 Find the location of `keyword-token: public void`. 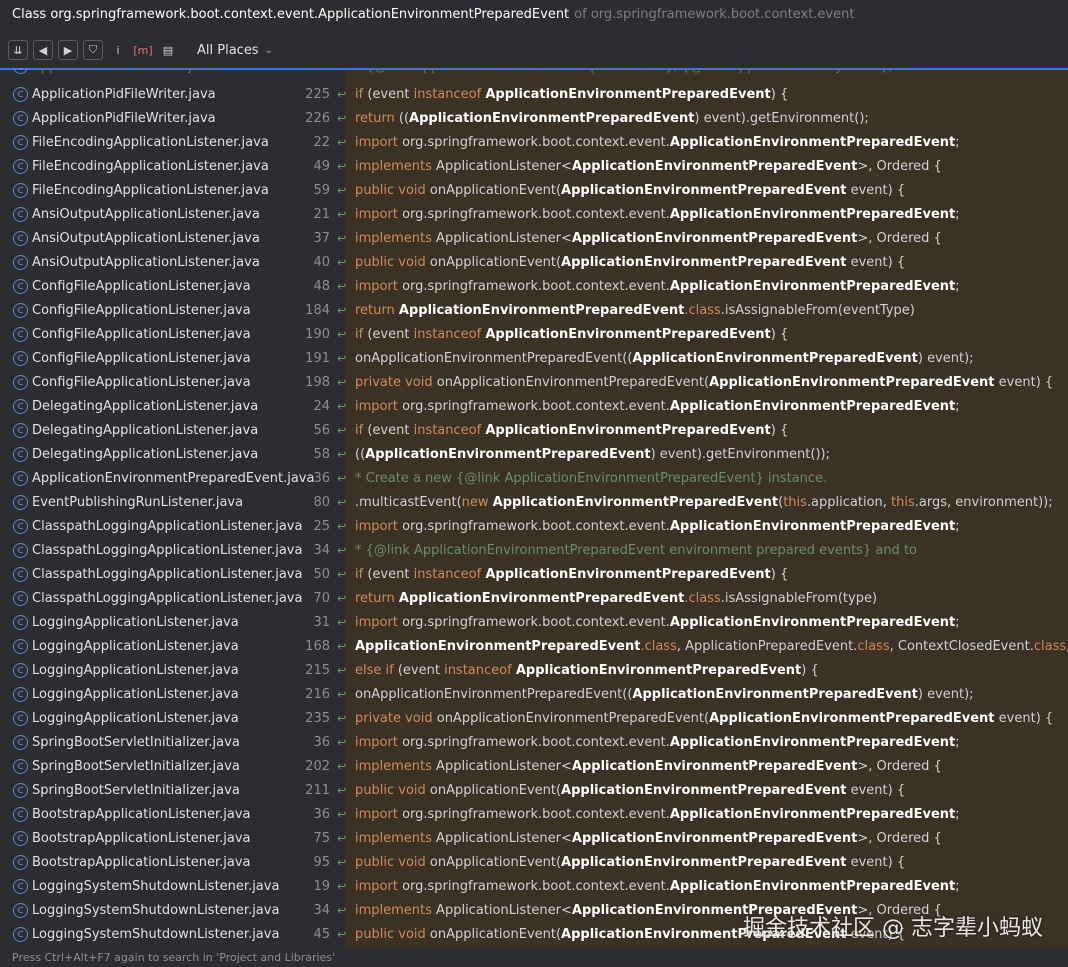

keyword-token: public void is located at coordinates (390, 790).